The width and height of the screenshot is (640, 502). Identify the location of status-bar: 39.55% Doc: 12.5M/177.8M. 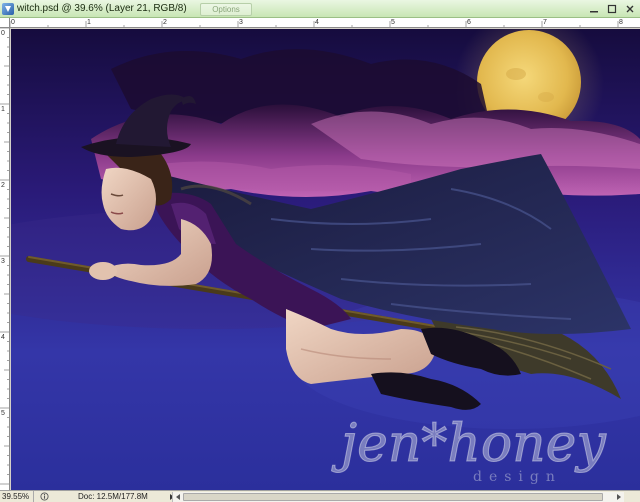
(320, 496).